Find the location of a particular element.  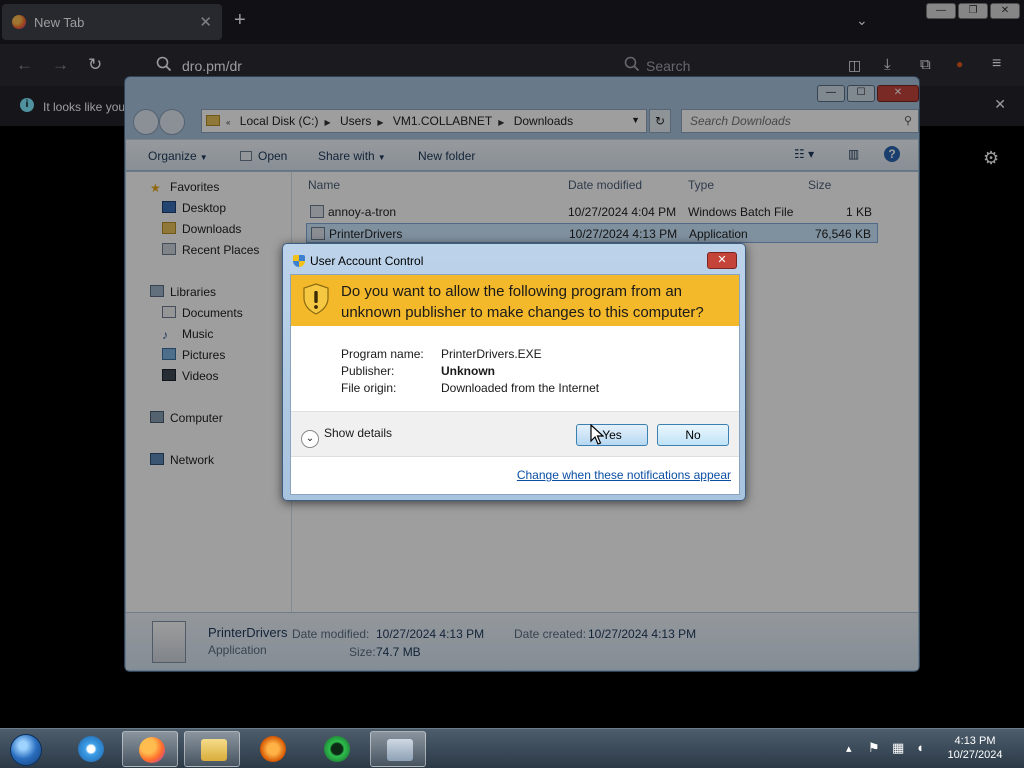

start-button is located at coordinates (26, 749).